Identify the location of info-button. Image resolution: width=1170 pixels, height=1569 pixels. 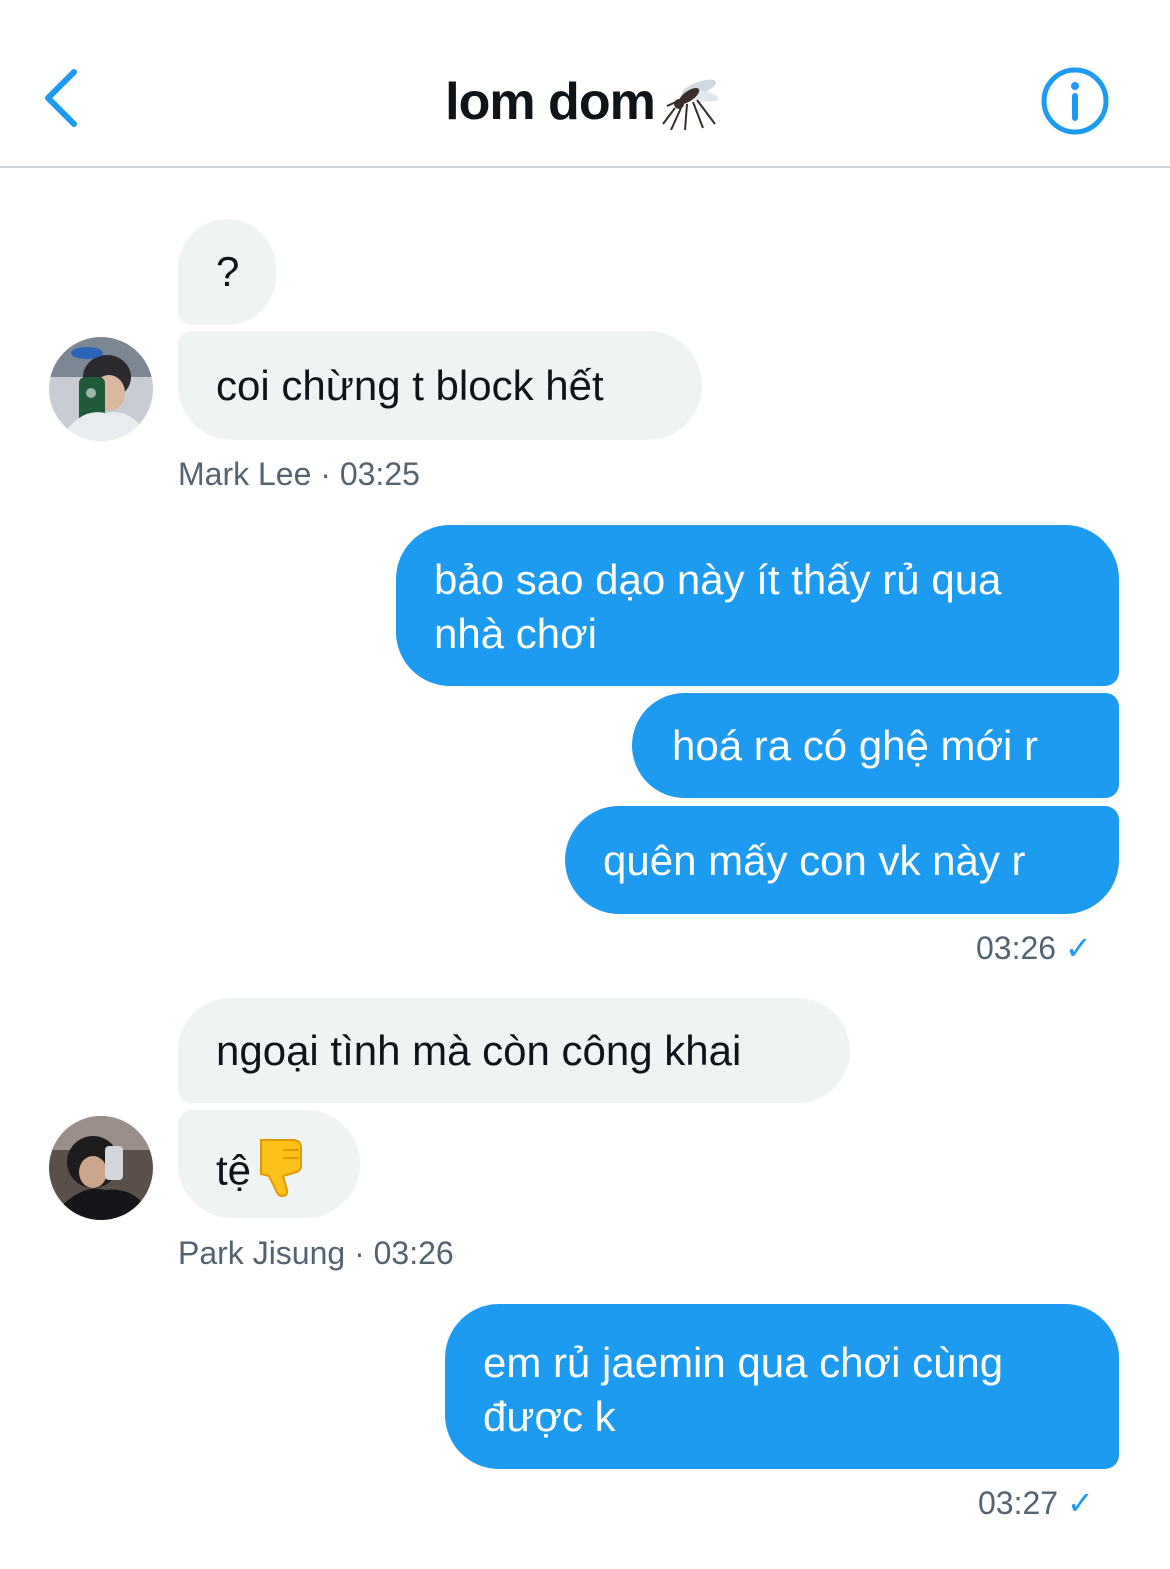
(1075, 101).